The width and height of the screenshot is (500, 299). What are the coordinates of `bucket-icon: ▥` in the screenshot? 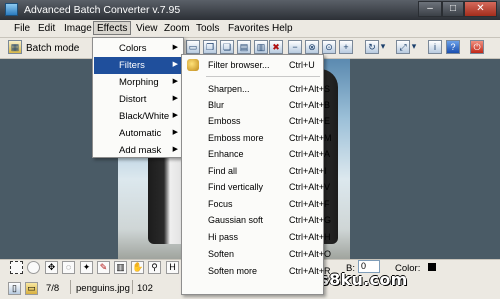 It's located at (120, 267).